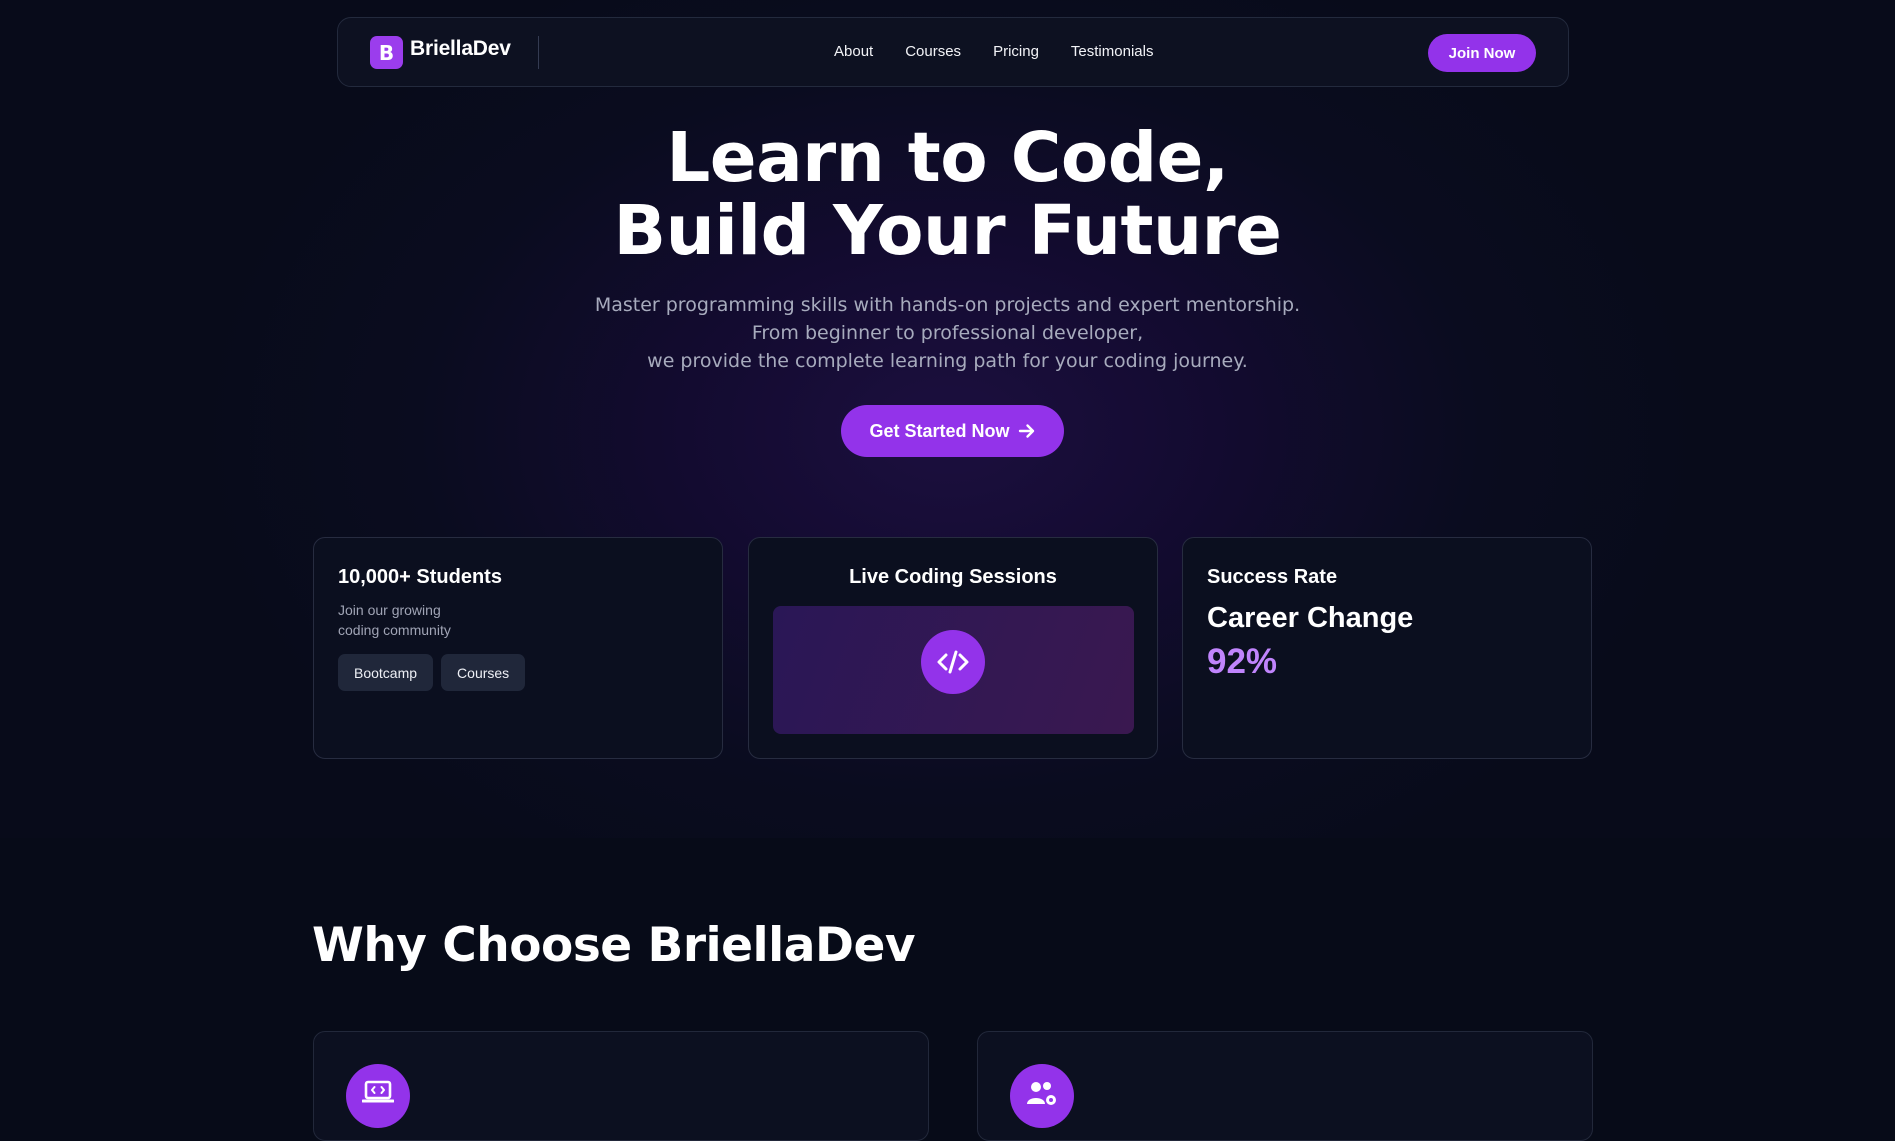  What do you see at coordinates (1042, 1096) in the screenshot?
I see `users-gear-icon` at bounding box center [1042, 1096].